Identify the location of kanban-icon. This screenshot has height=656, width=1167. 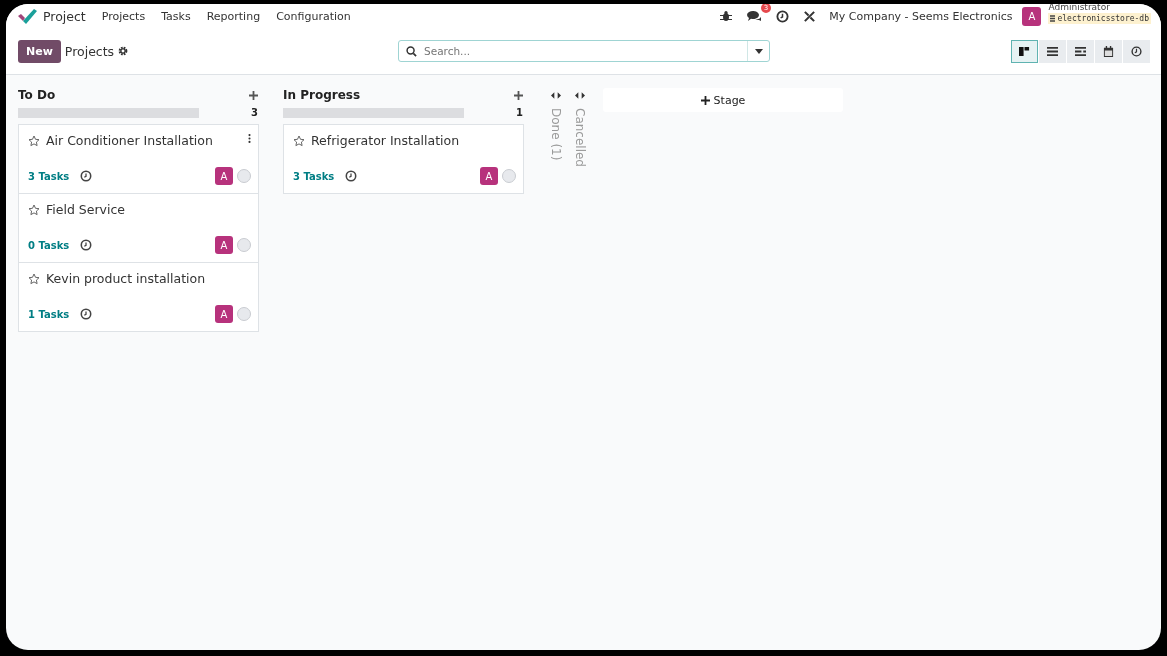
(1024, 51).